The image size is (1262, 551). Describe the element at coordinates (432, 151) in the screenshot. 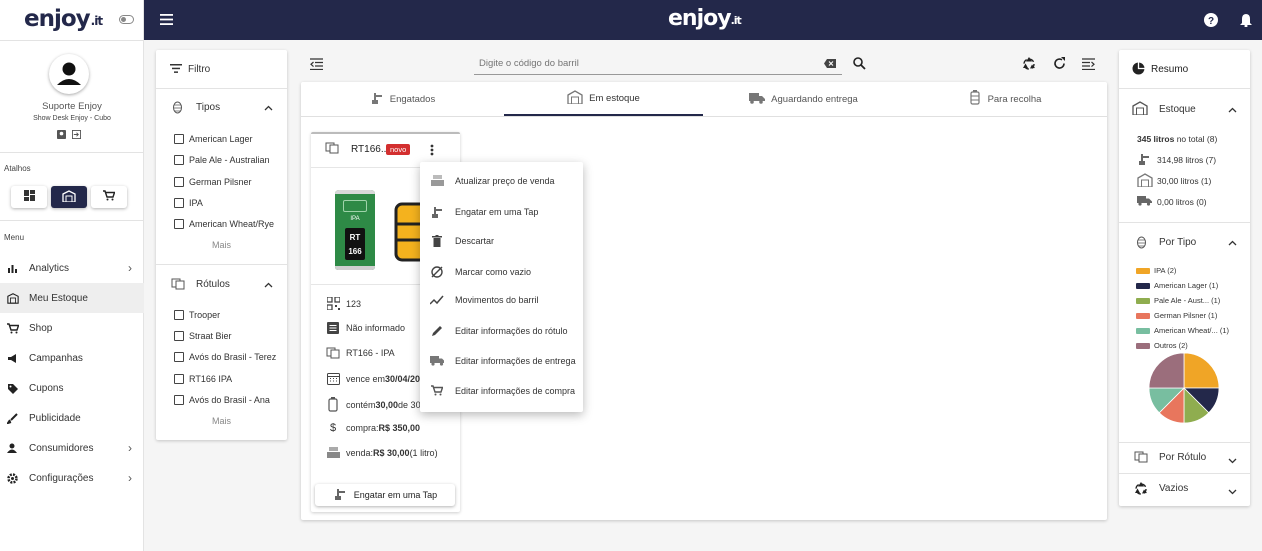

I see `more-vert-icon` at that location.